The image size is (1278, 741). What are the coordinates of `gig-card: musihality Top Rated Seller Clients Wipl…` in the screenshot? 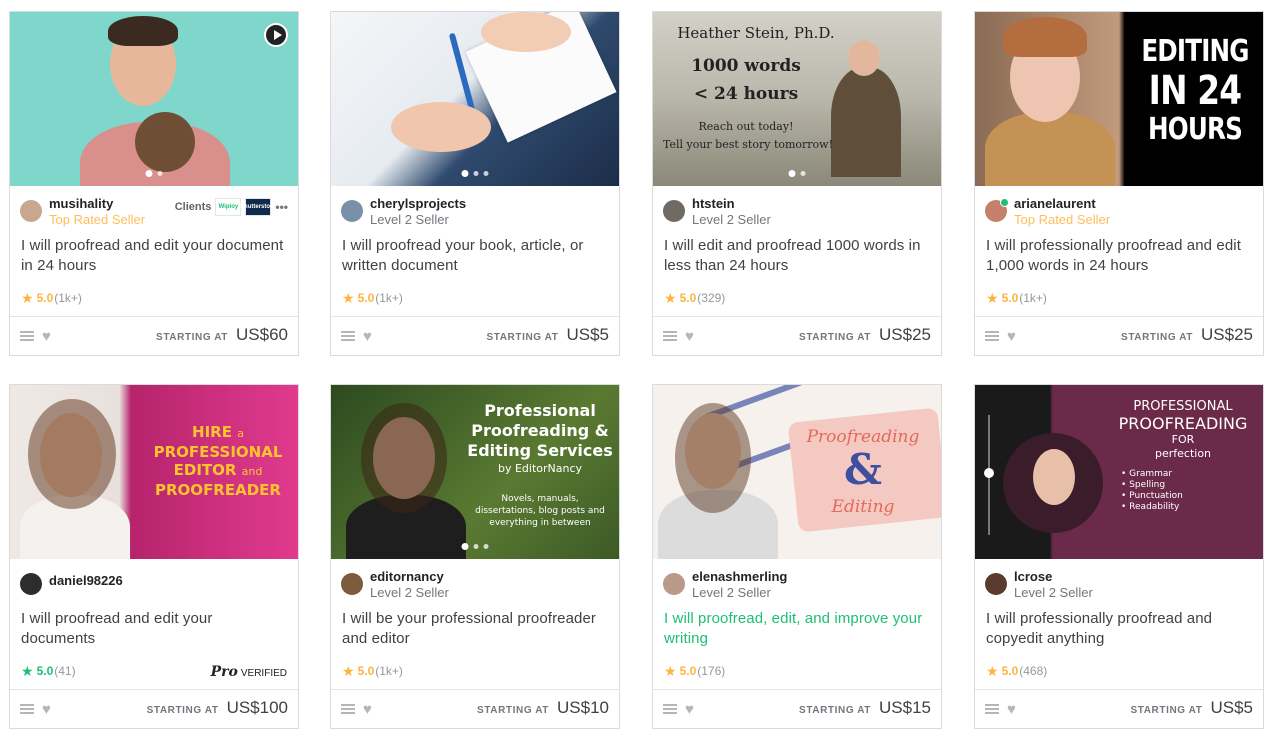 It's located at (154, 183).